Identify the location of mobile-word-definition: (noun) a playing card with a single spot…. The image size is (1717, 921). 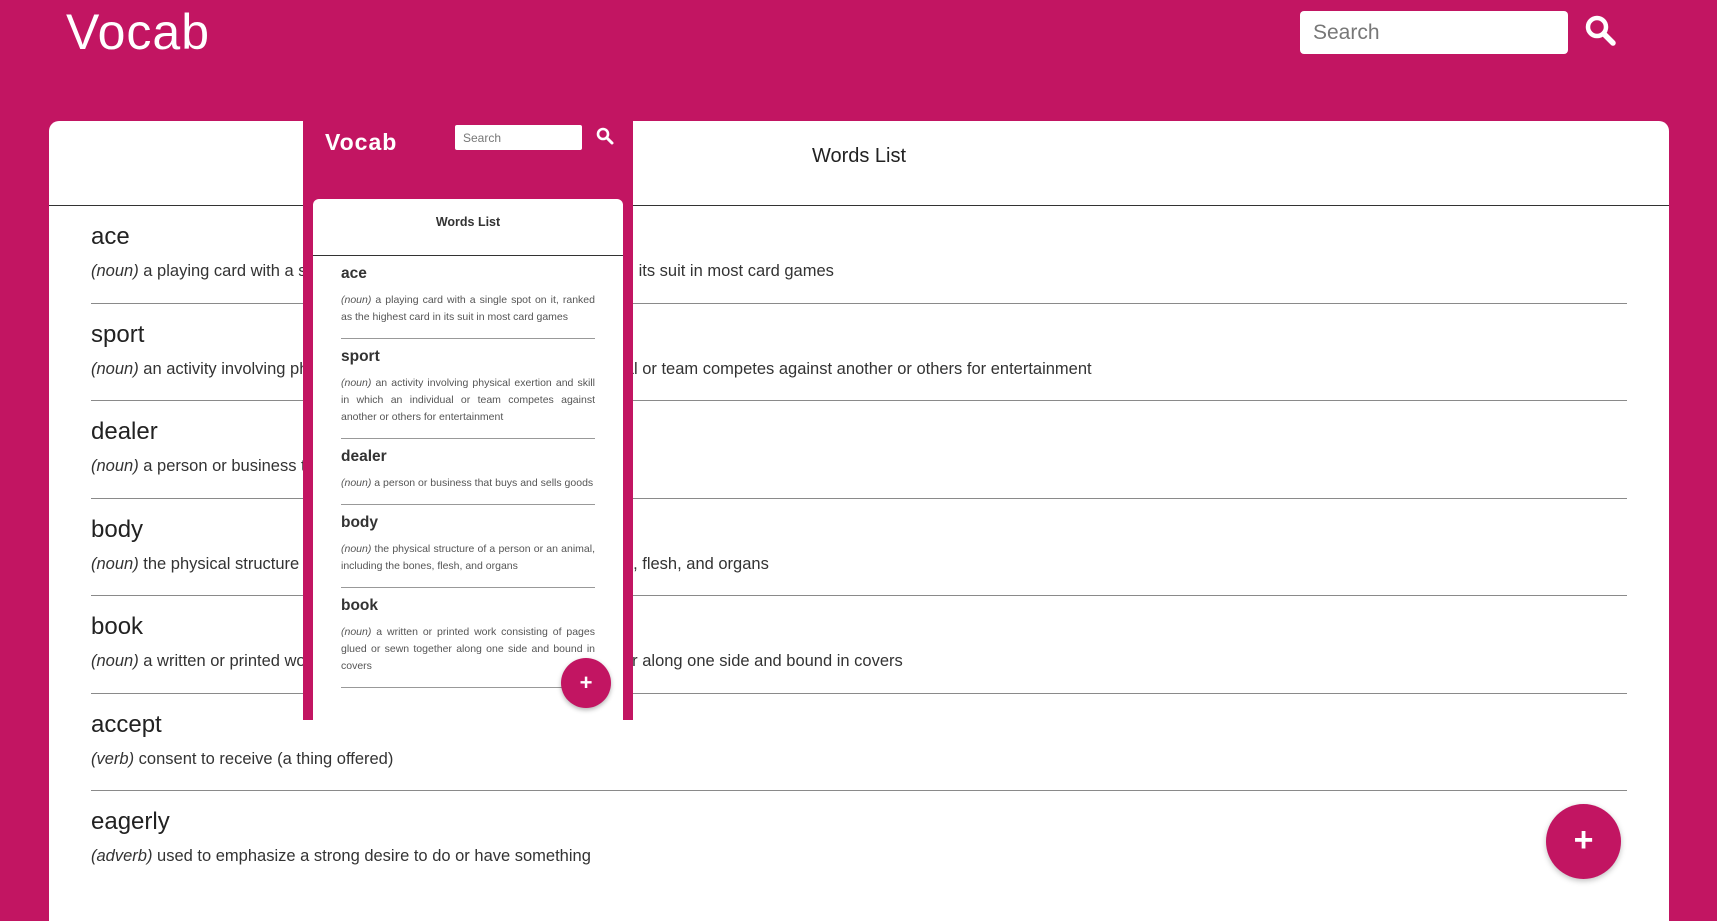
(468, 309).